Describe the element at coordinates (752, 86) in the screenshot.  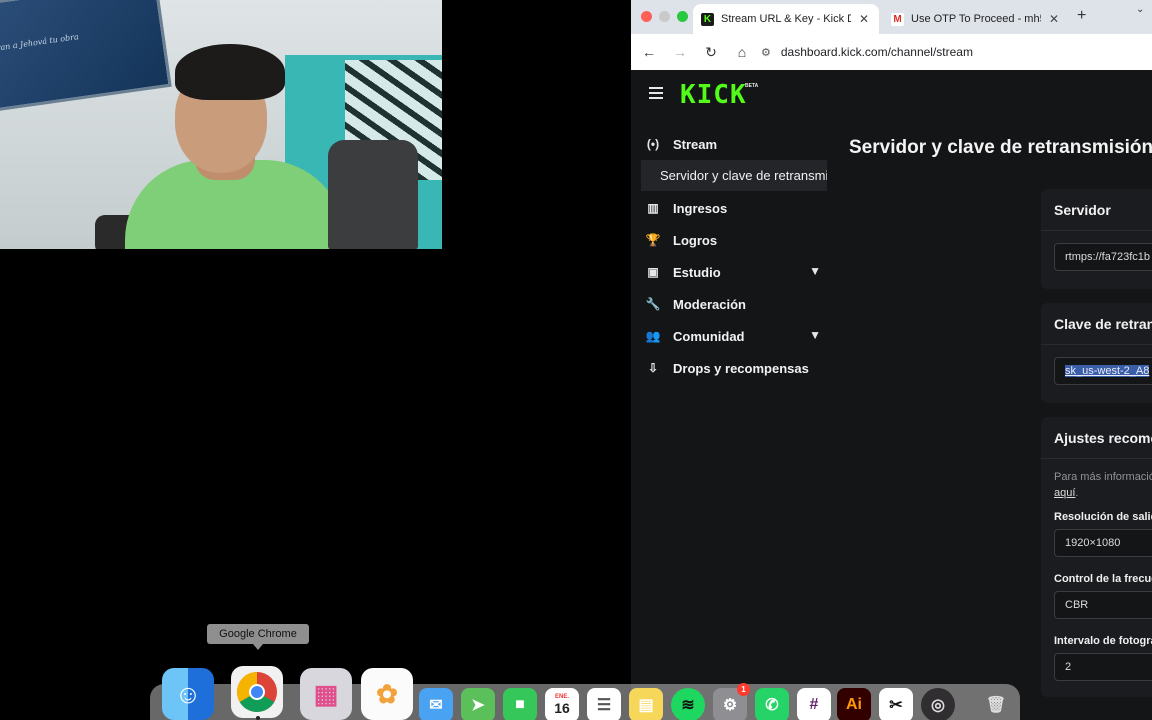
I see `beta-badge: BETA` at that location.